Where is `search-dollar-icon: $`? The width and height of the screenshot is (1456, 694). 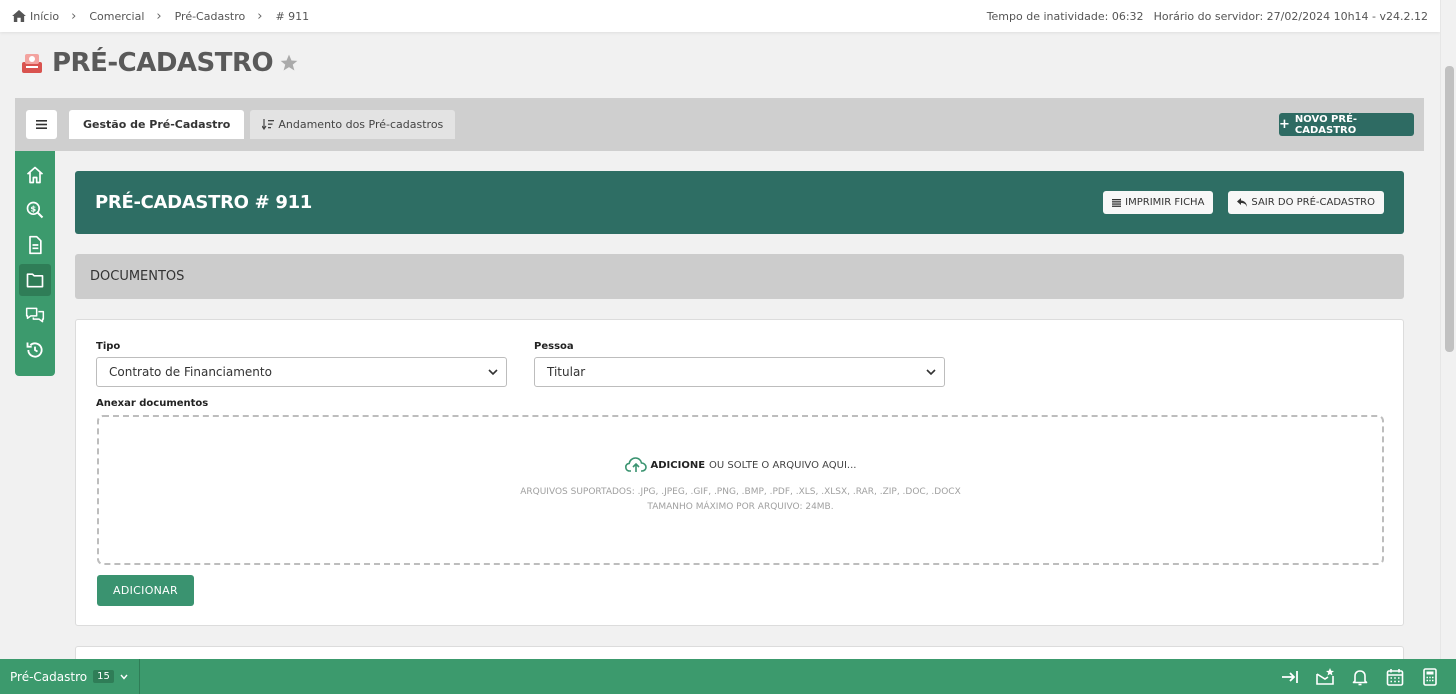
search-dollar-icon: $ is located at coordinates (35, 210).